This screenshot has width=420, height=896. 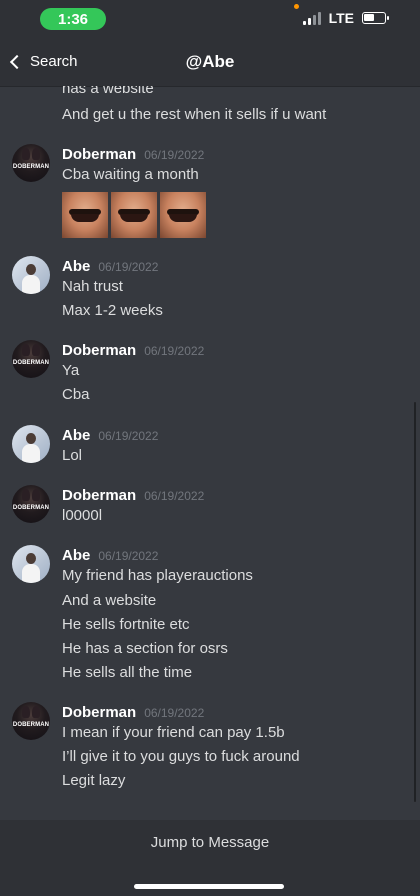 I want to click on message-line: has a website, so click(x=108, y=91).